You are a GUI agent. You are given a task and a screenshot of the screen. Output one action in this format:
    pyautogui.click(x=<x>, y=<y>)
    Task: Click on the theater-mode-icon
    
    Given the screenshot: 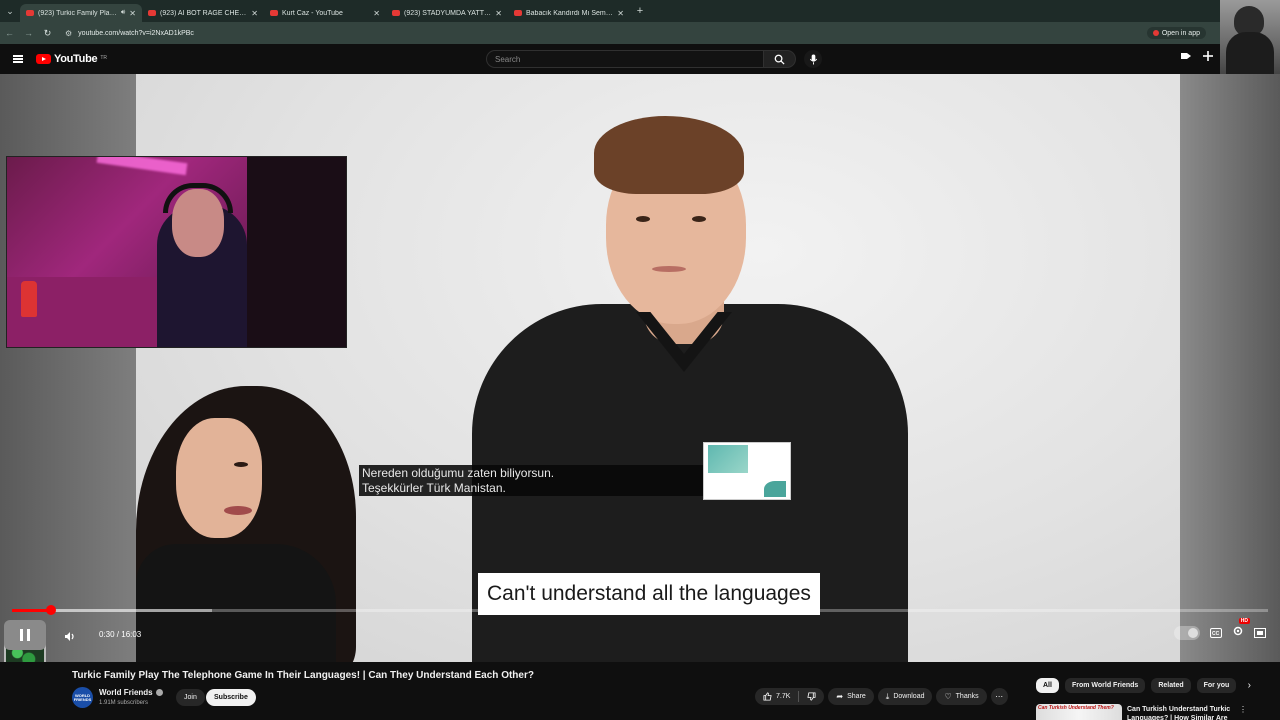 What is the action you would take?
    pyautogui.click(x=1260, y=633)
    